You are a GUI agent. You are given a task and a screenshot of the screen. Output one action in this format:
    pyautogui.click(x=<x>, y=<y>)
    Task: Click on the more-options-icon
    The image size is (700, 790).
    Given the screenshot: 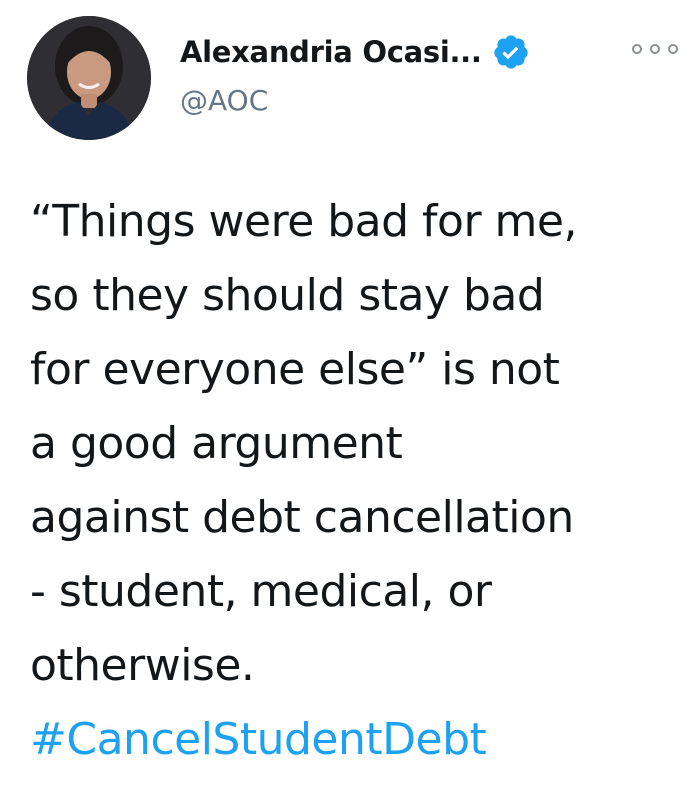 What is the action you would take?
    pyautogui.click(x=655, y=49)
    